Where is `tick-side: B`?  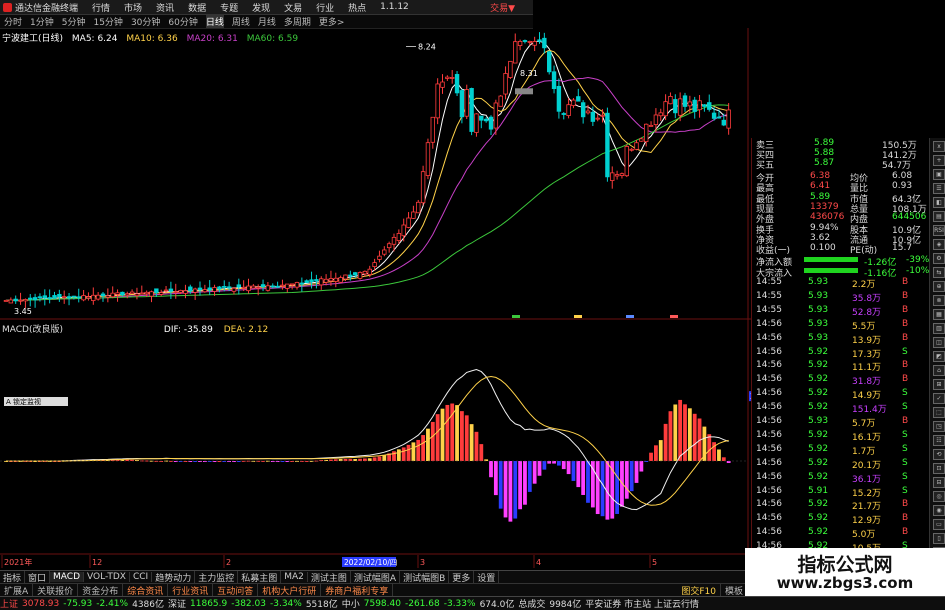 tick-side: B is located at coordinates (905, 323).